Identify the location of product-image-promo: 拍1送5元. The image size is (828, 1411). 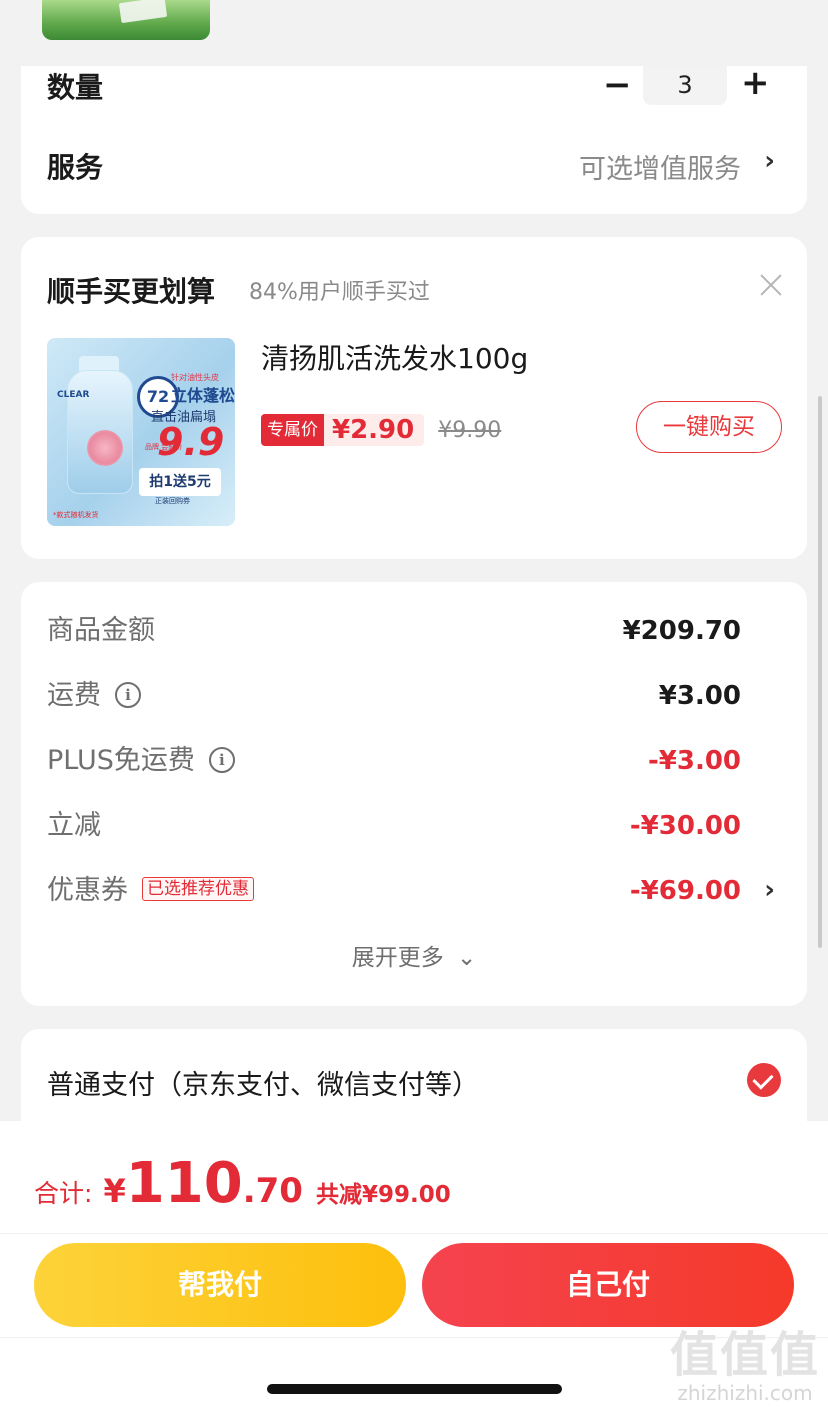
(180, 482).